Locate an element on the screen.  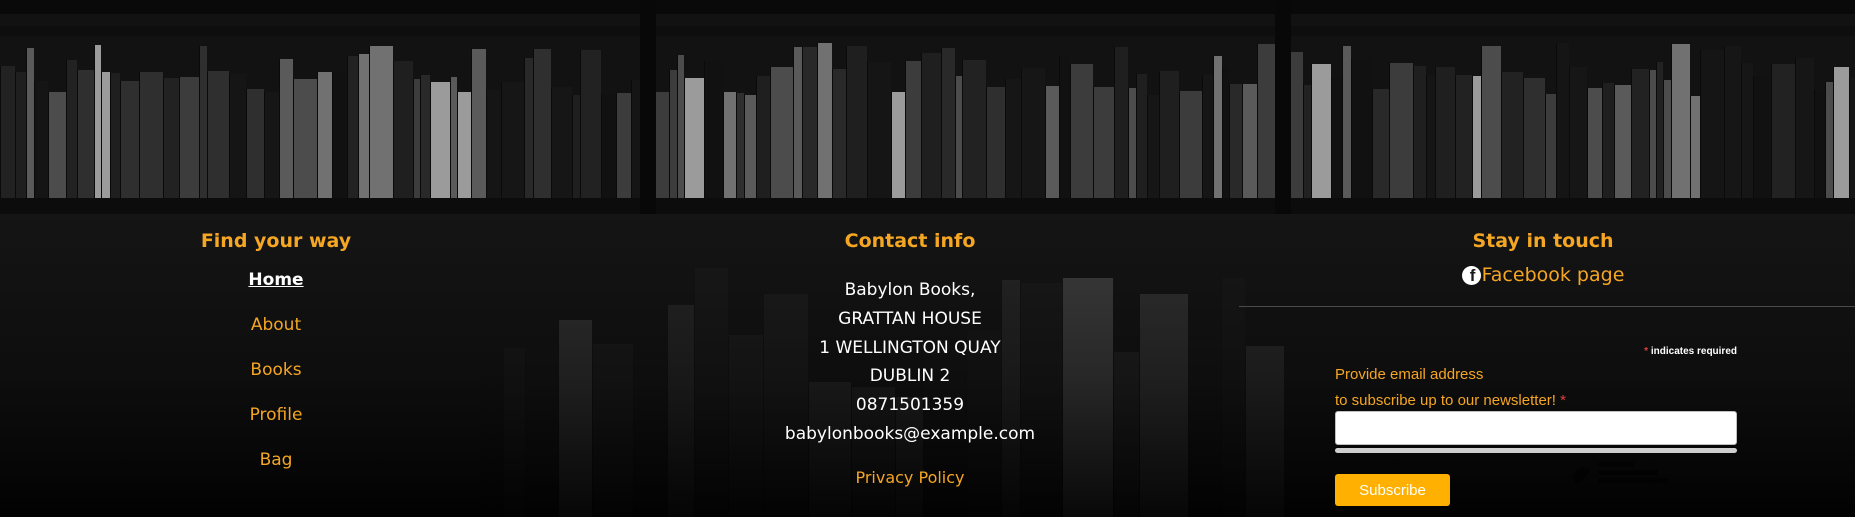
contact-heading: Contact info is located at coordinates (910, 241).